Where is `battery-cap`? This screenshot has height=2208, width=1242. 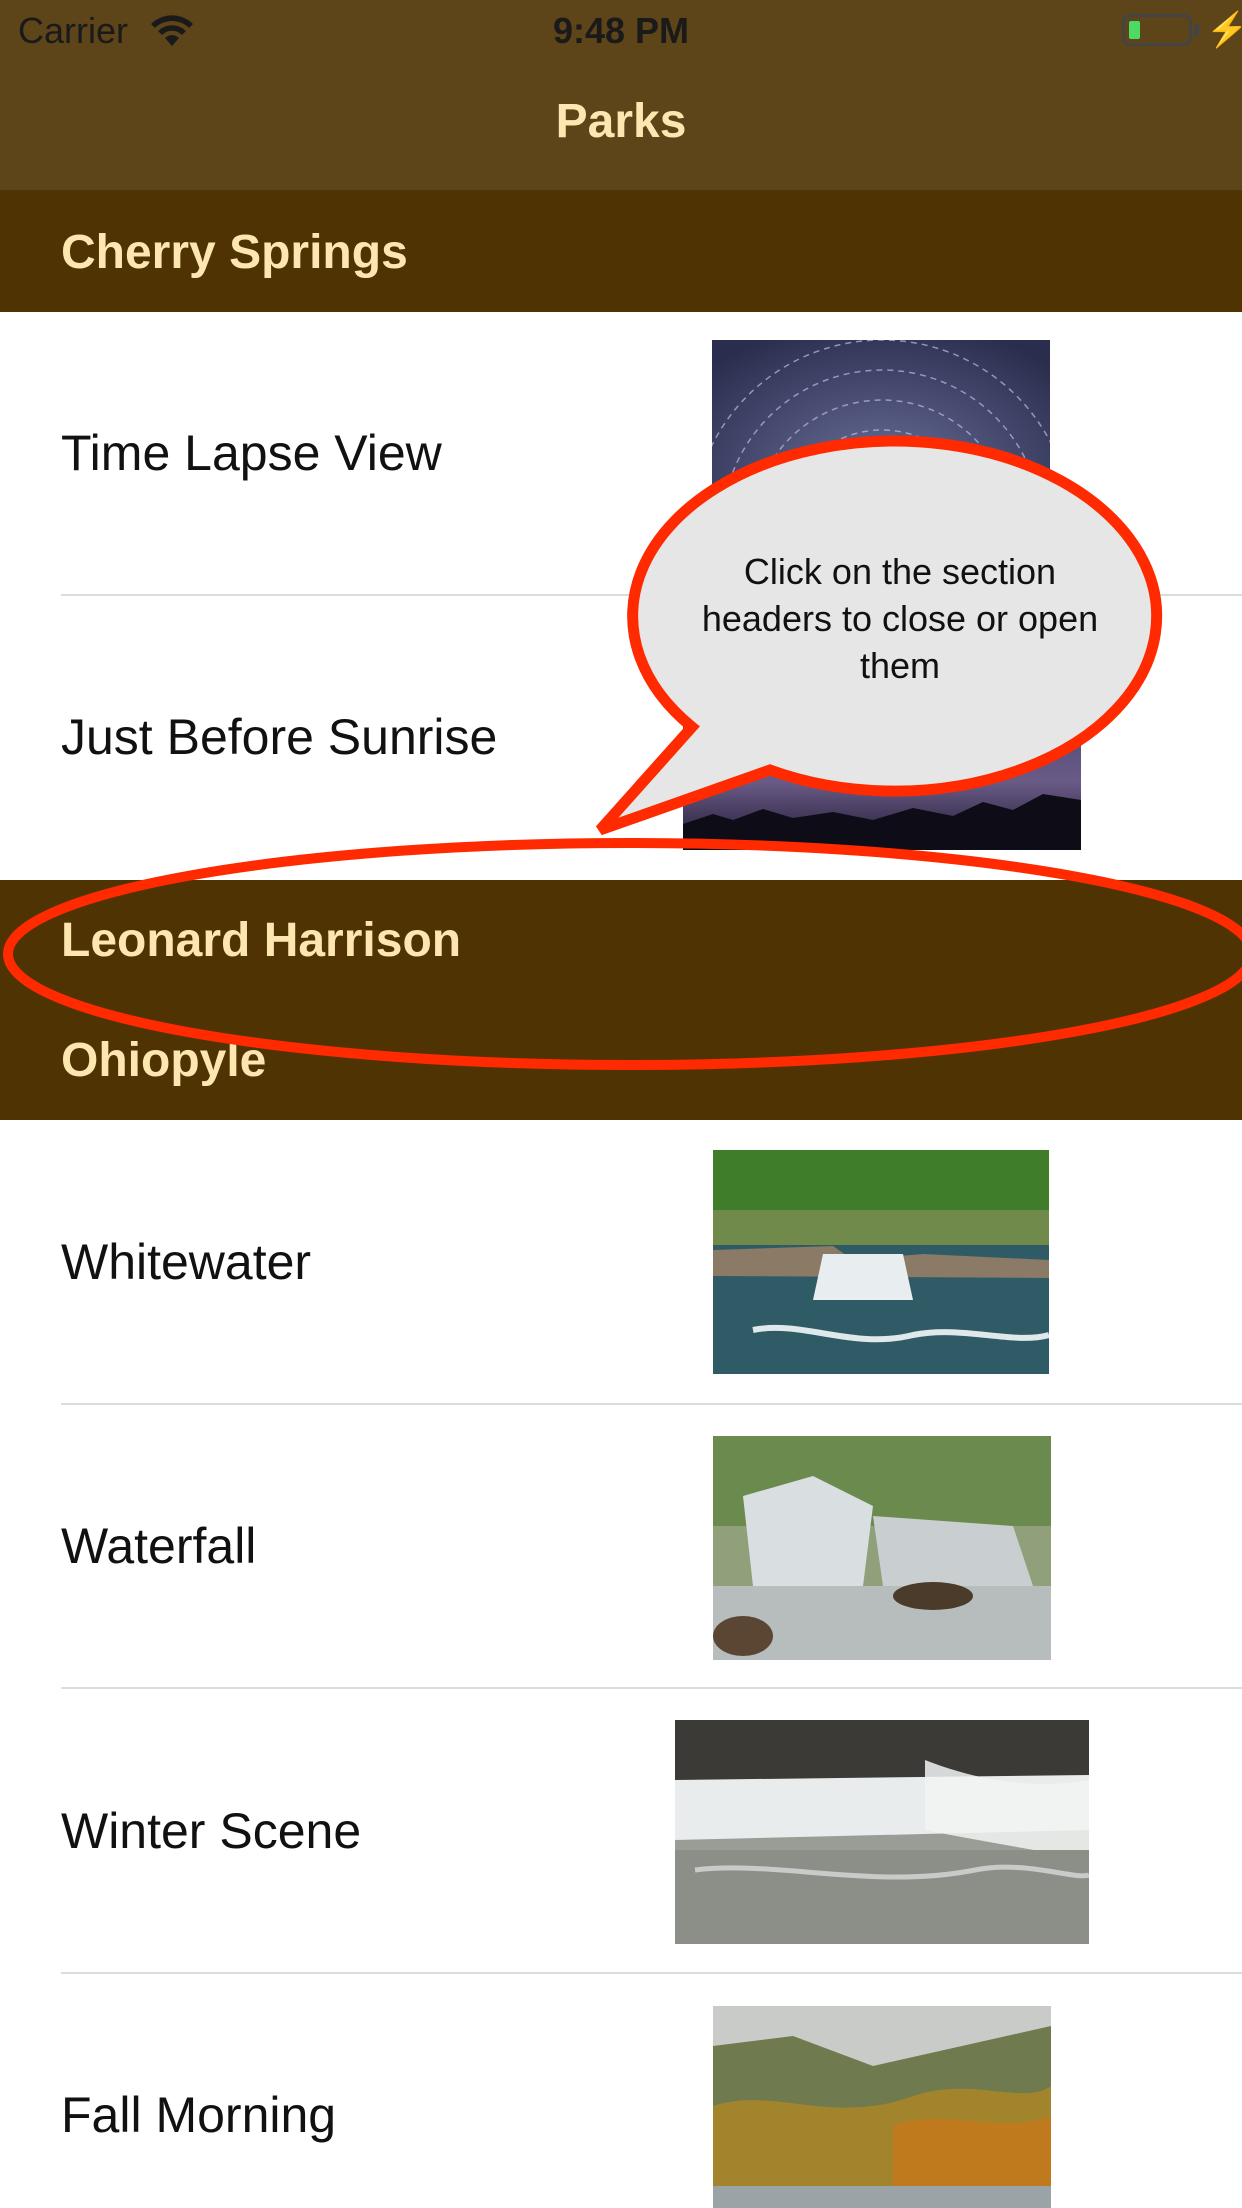
battery-cap is located at coordinates (1196, 30).